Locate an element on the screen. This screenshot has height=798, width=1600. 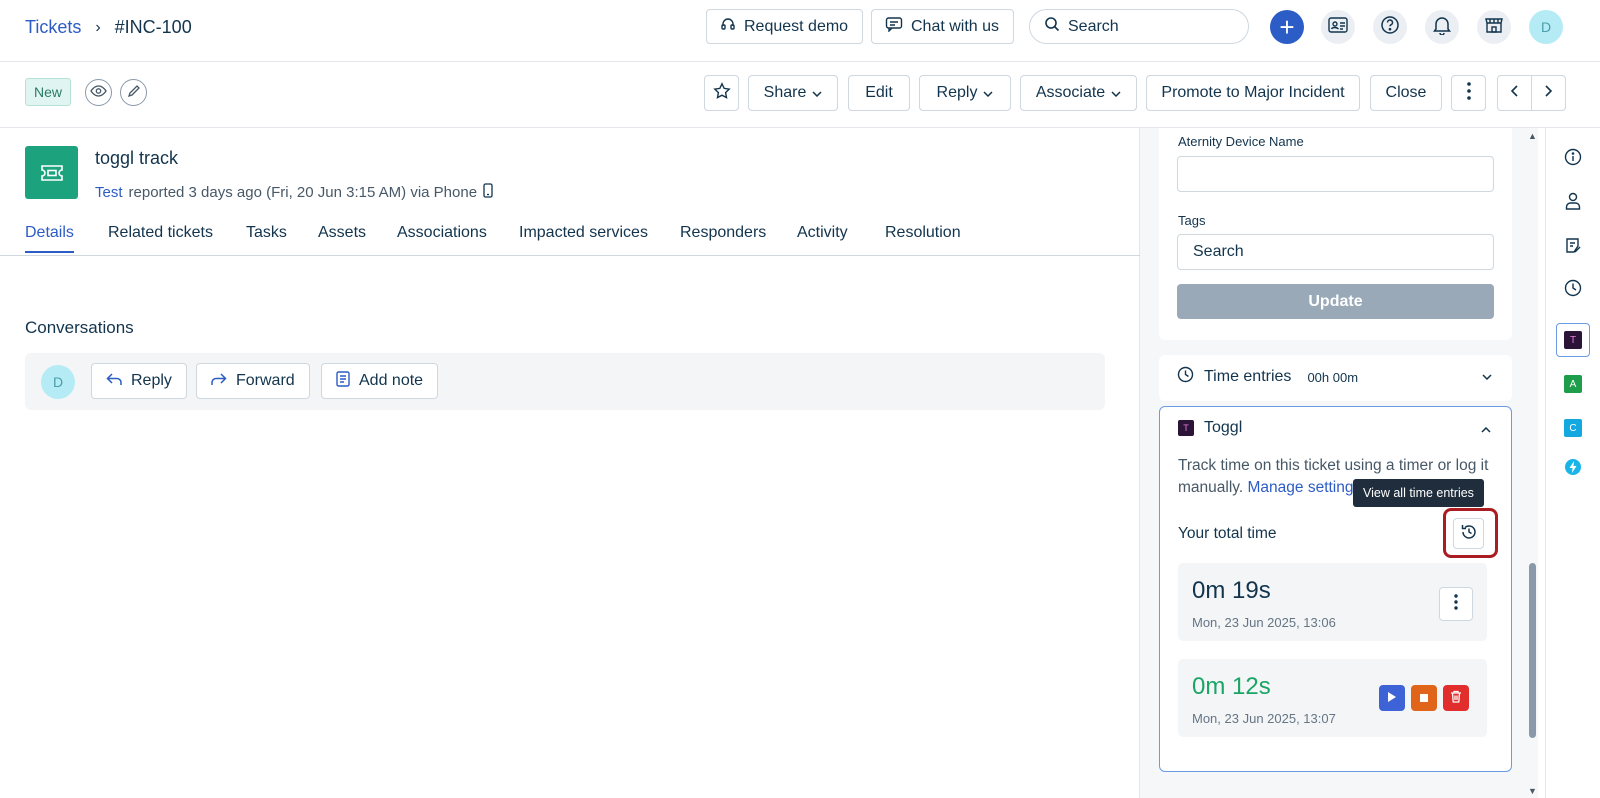
share-label: Share is located at coordinates (785, 92).